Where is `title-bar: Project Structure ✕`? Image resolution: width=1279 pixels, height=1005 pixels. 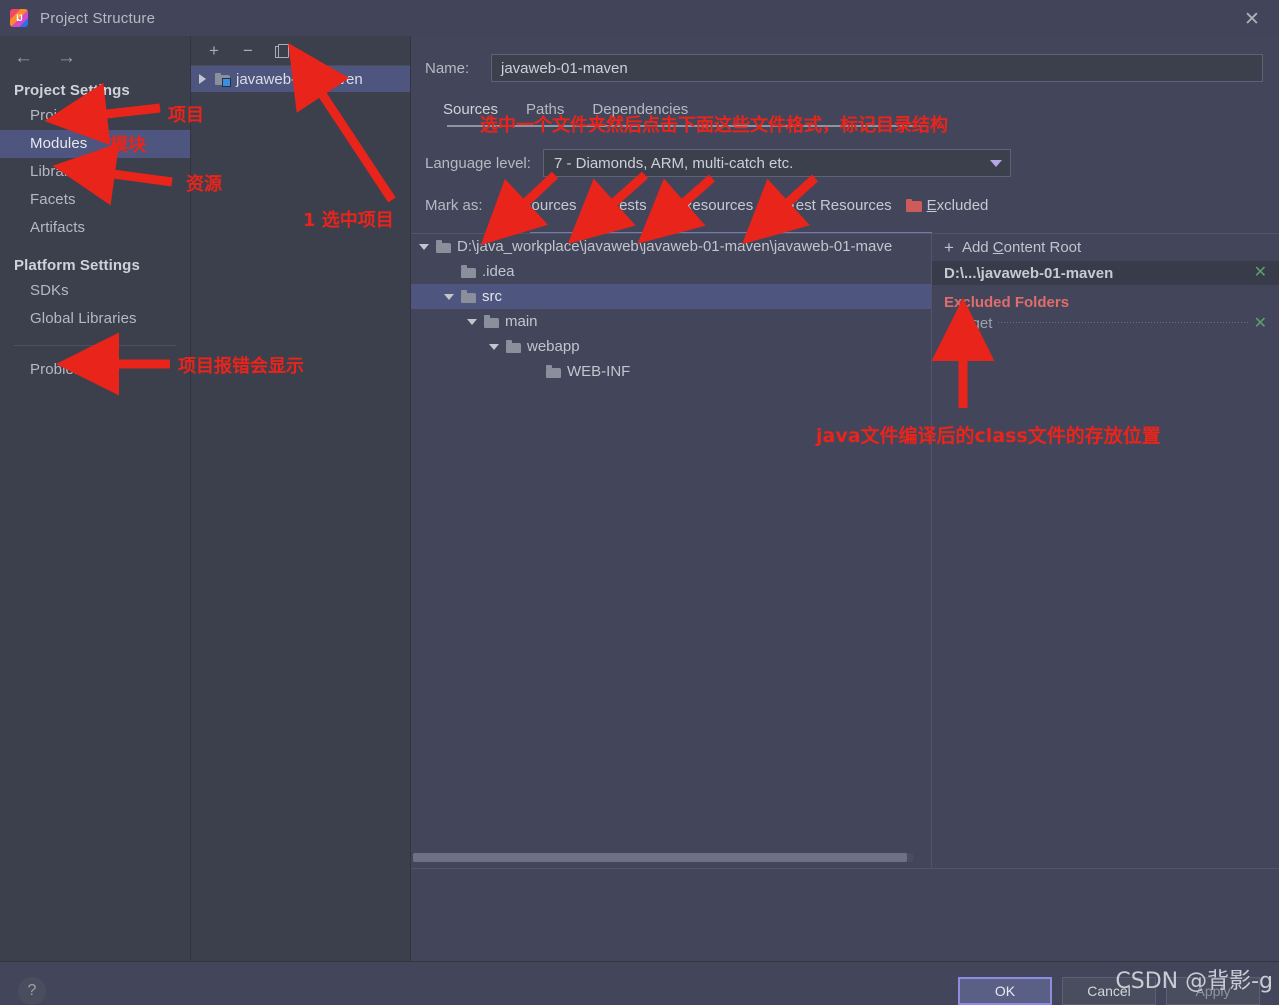 title-bar: Project Structure ✕ is located at coordinates (639, 18).